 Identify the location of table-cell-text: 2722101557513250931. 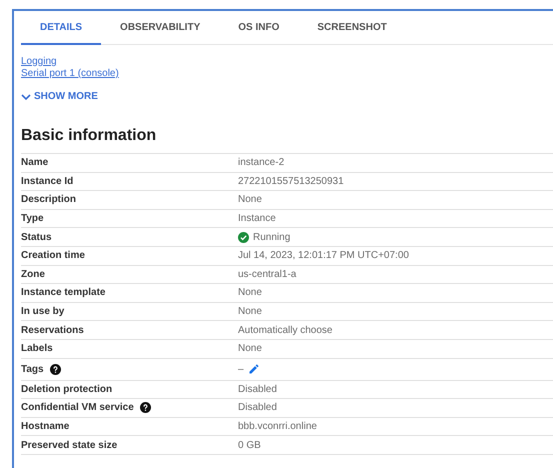
(291, 181).